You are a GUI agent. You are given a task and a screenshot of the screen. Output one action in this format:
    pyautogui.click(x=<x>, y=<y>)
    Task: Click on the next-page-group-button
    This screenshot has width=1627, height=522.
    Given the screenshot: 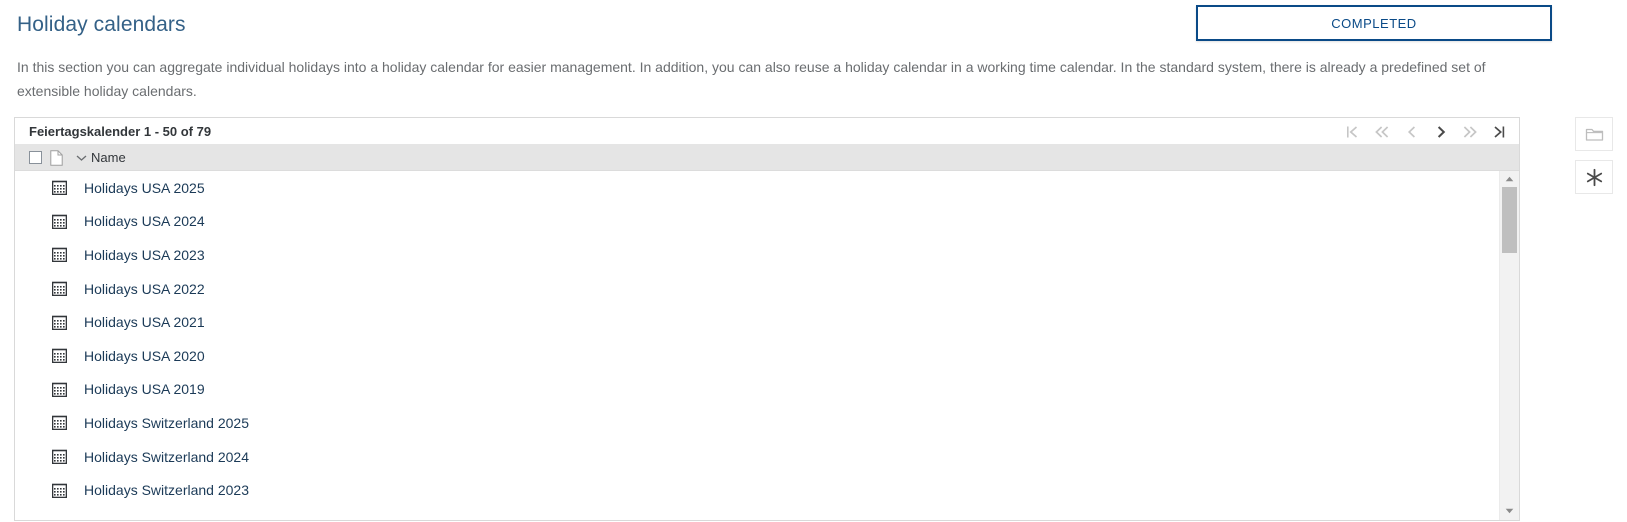 What is the action you would take?
    pyautogui.click(x=1469, y=131)
    